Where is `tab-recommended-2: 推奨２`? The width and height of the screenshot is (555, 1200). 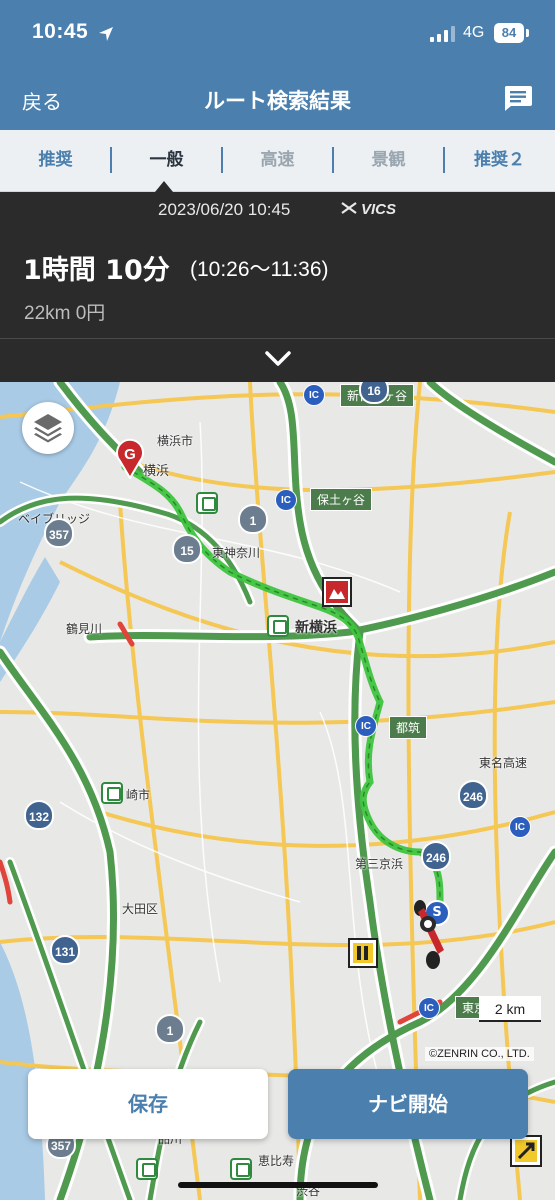
tab-recommended-2: 推奨２ is located at coordinates (499, 161).